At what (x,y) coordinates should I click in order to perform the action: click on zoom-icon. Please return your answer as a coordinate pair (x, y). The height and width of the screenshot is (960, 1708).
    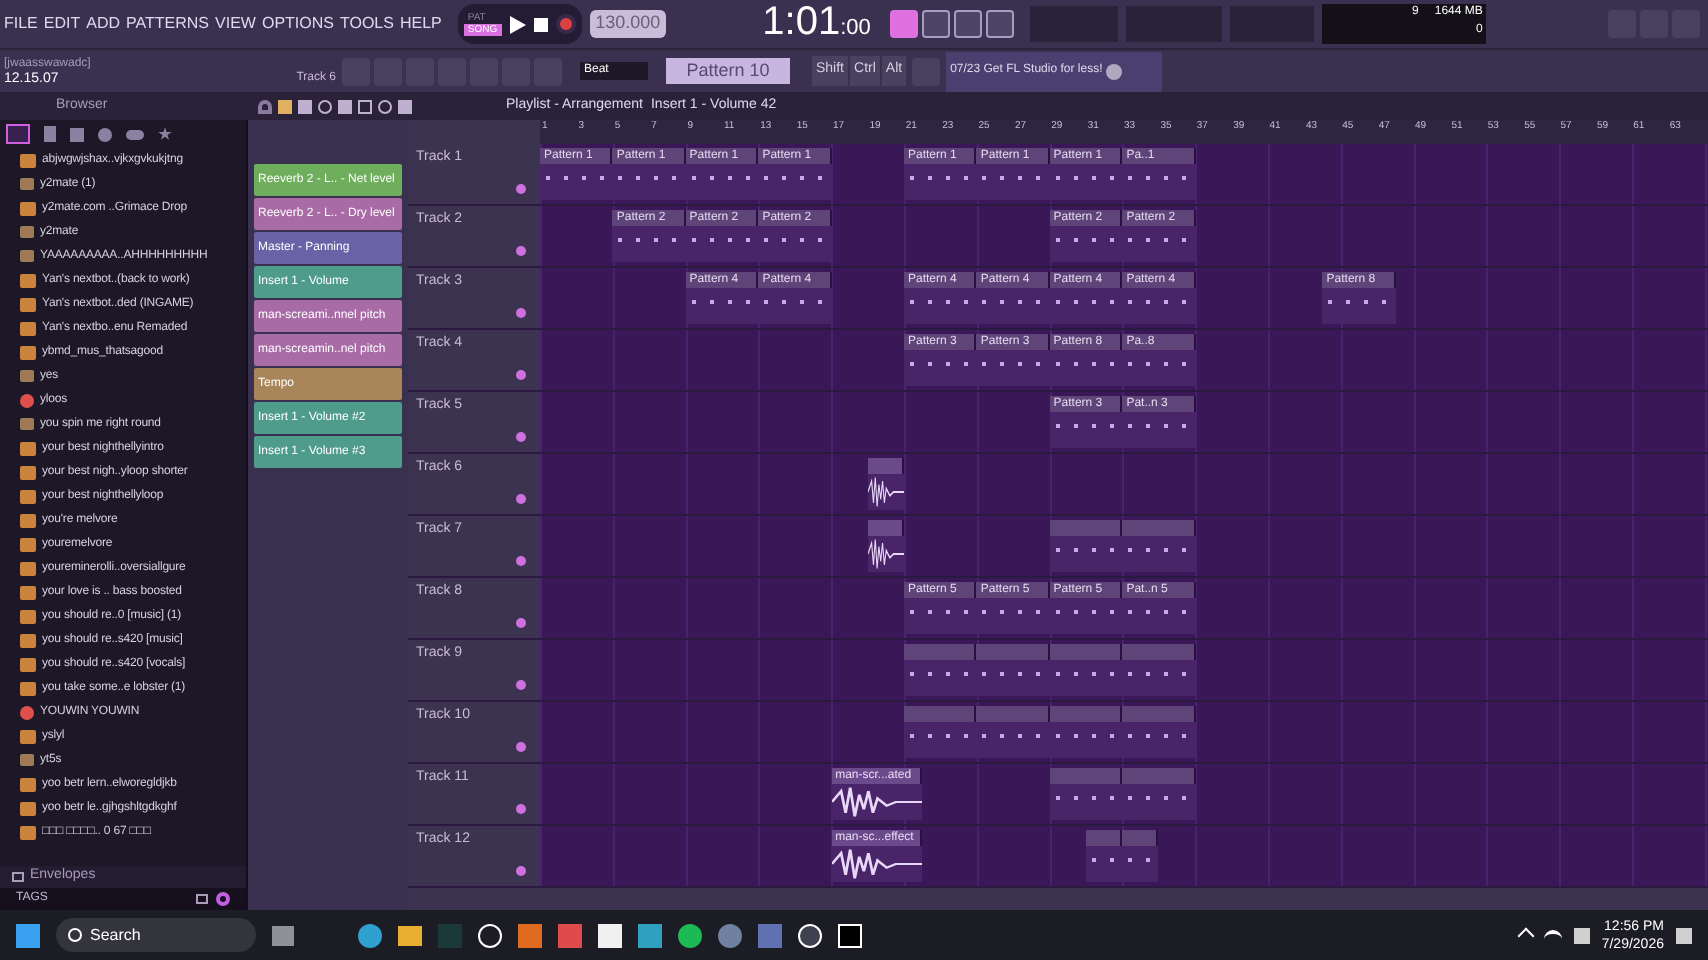
    Looking at the image, I should click on (385, 106).